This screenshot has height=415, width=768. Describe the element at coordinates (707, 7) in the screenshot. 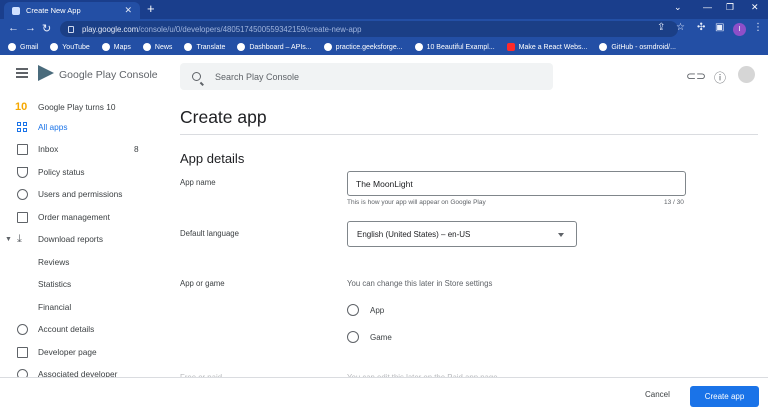

I see `minimize-icon: —` at that location.